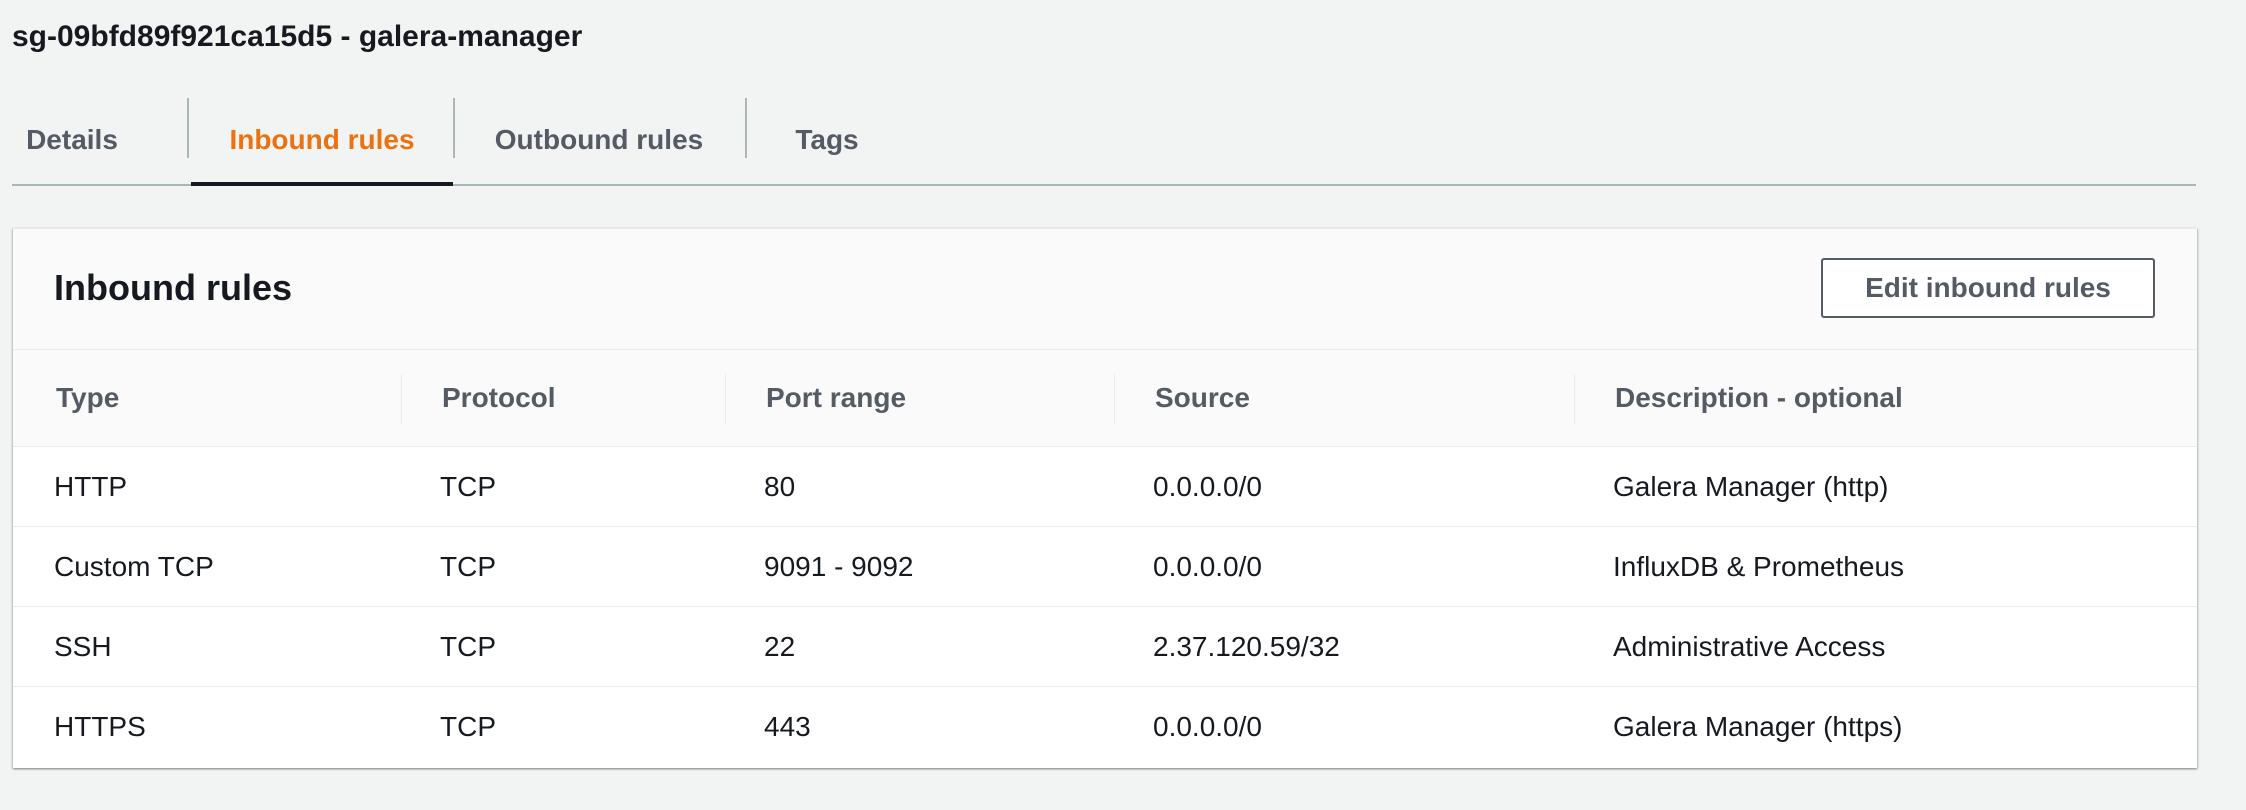 This screenshot has height=810, width=2246. What do you see at coordinates (91, 486) in the screenshot?
I see `cell-type: HTTP` at bounding box center [91, 486].